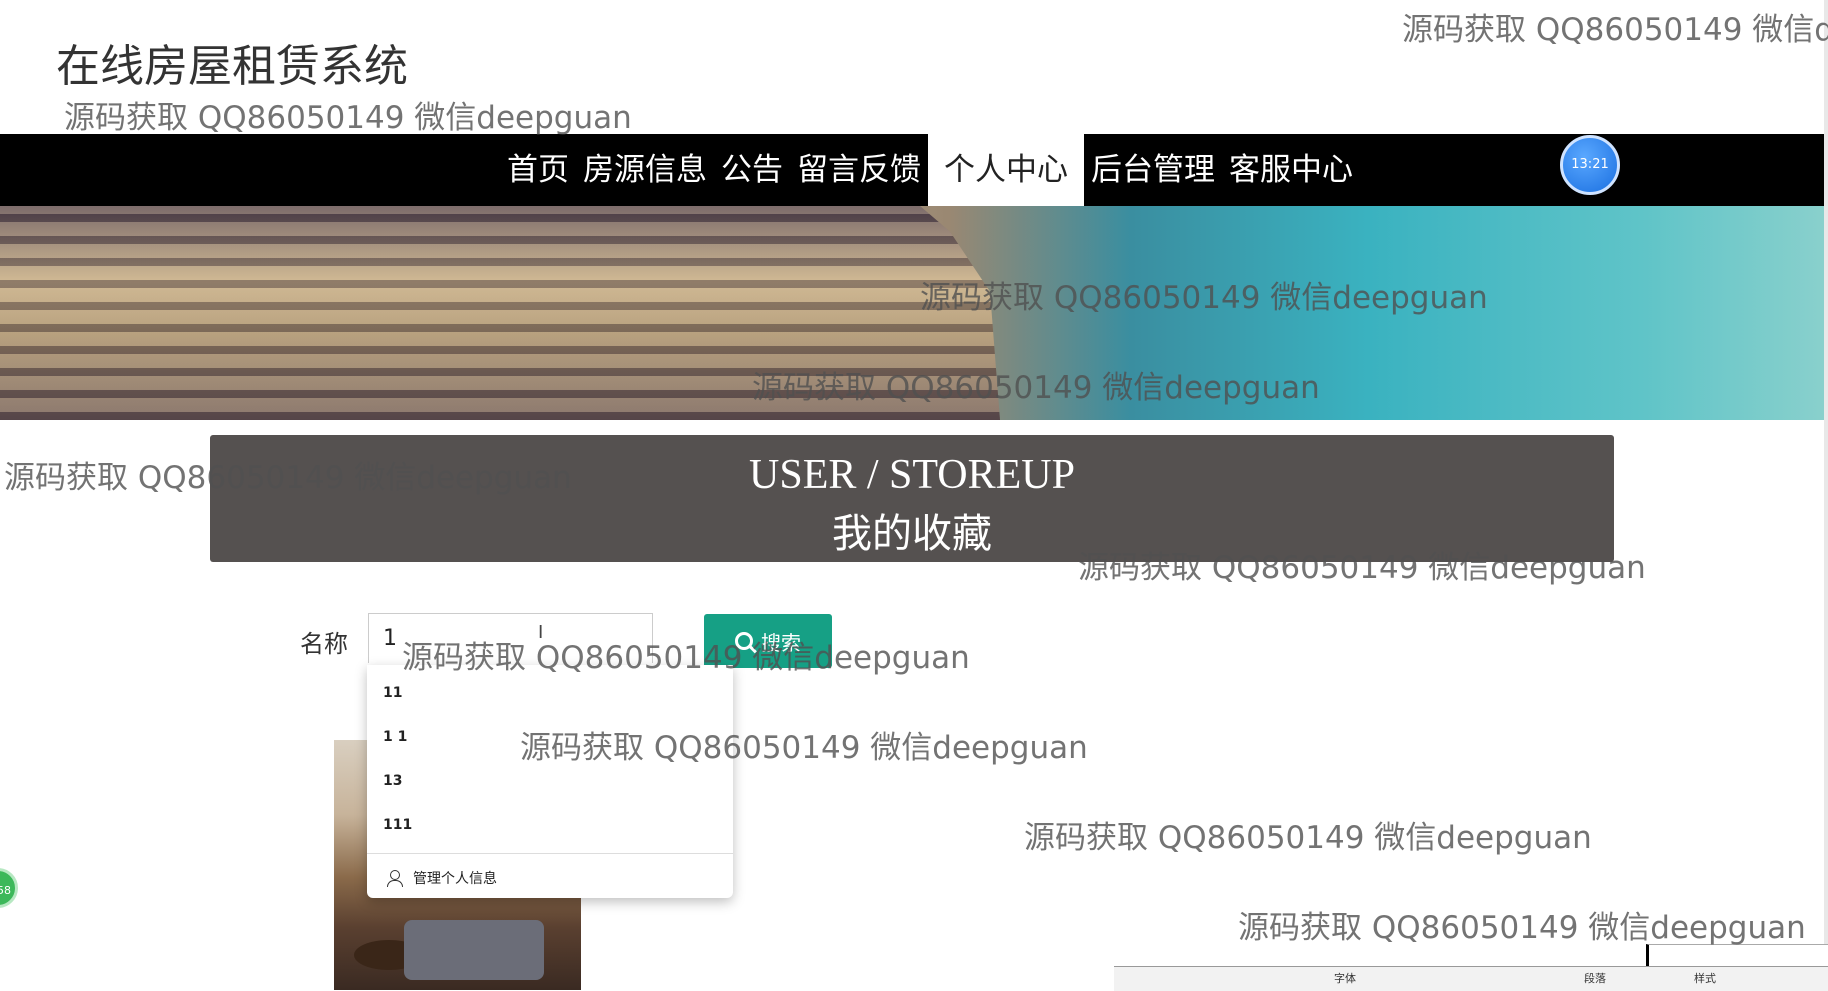 The width and height of the screenshot is (1828, 991). What do you see at coordinates (1615, 30) in the screenshot?
I see `watermark-text: 源码获取 QQ86050149 微信de` at bounding box center [1615, 30].